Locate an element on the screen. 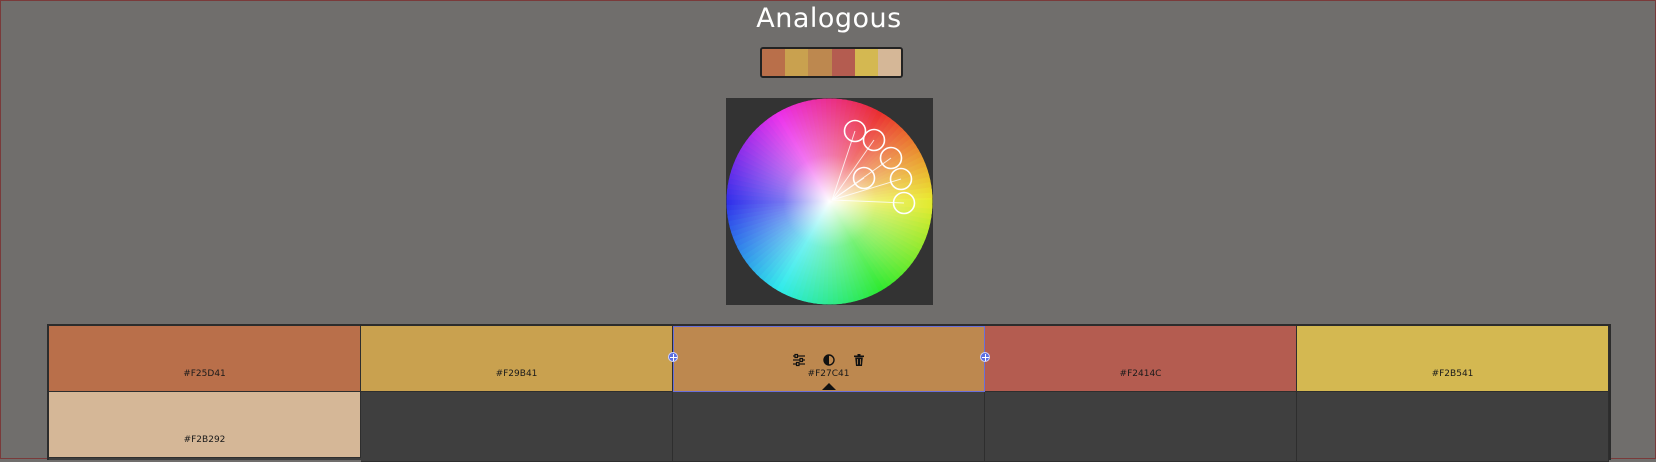 The image size is (1656, 462). adjust-sliders-icon is located at coordinates (799, 359).